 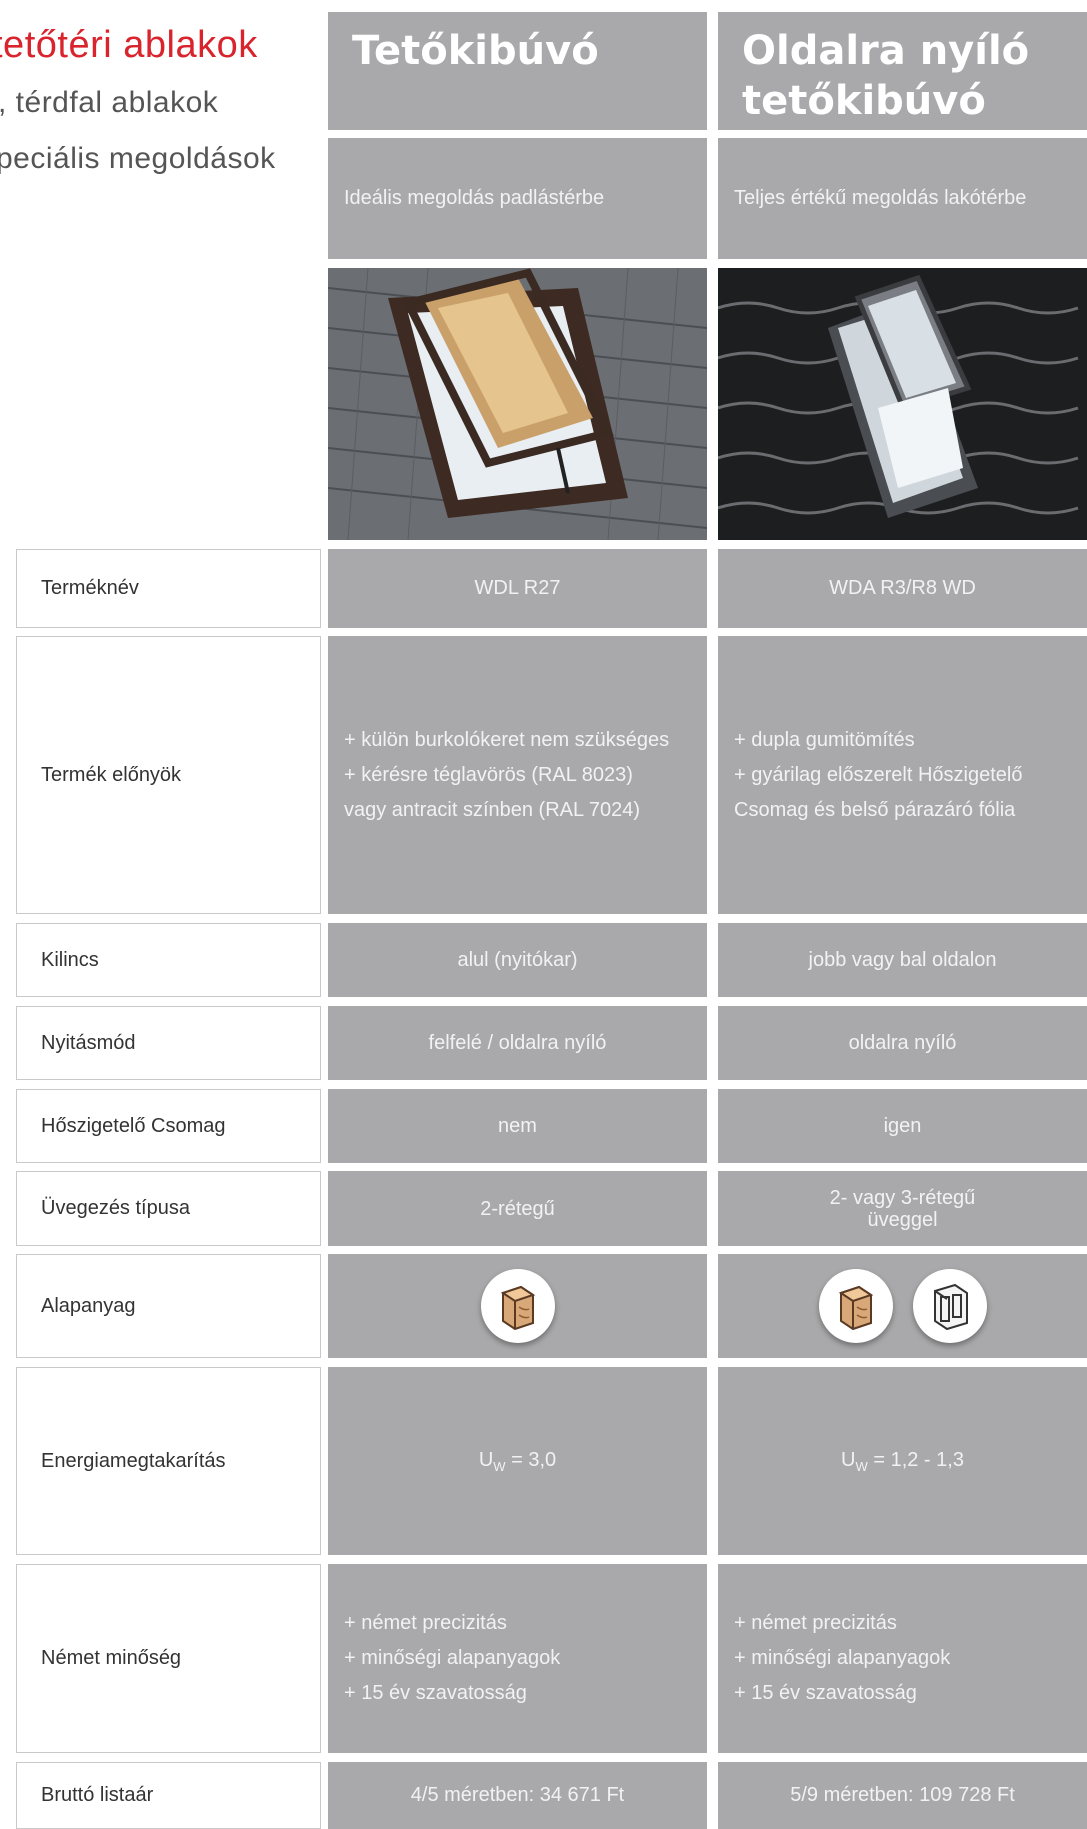 I want to click on product-handle: jobb vagy bal oldalon, so click(x=902, y=960).